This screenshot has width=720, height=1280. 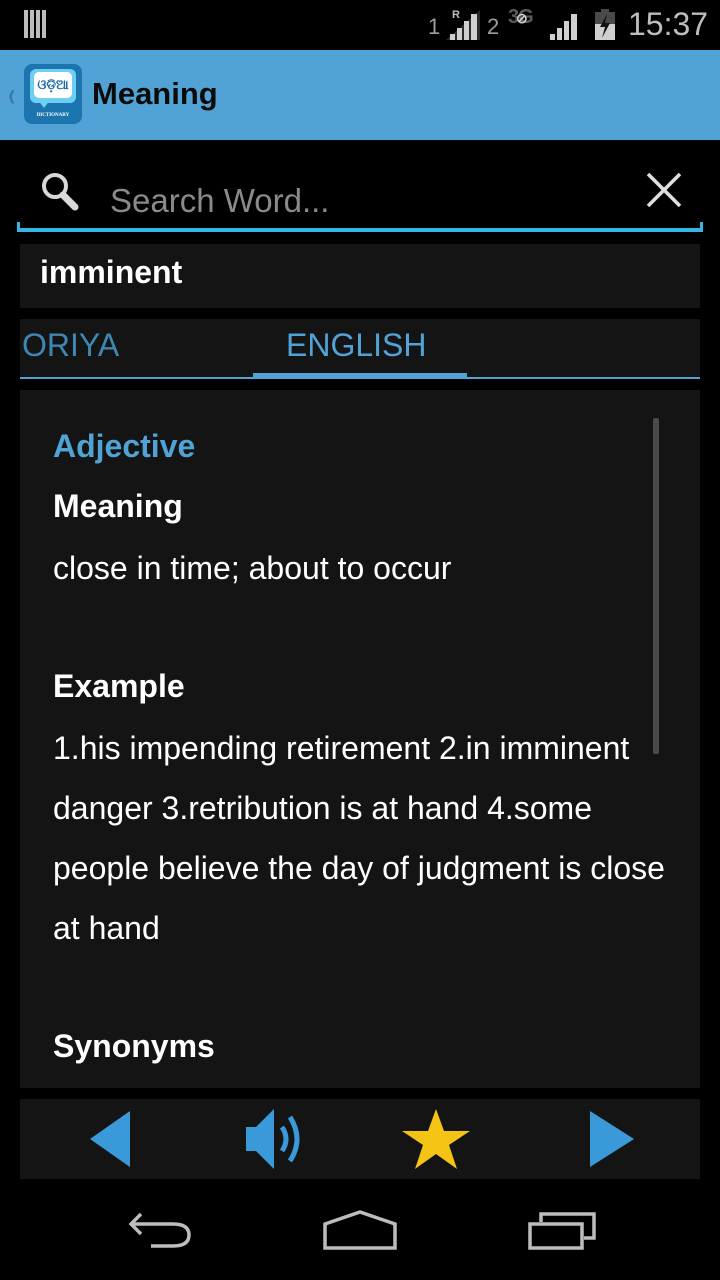 What do you see at coordinates (360, 227) in the screenshot?
I see `search-underline` at bounding box center [360, 227].